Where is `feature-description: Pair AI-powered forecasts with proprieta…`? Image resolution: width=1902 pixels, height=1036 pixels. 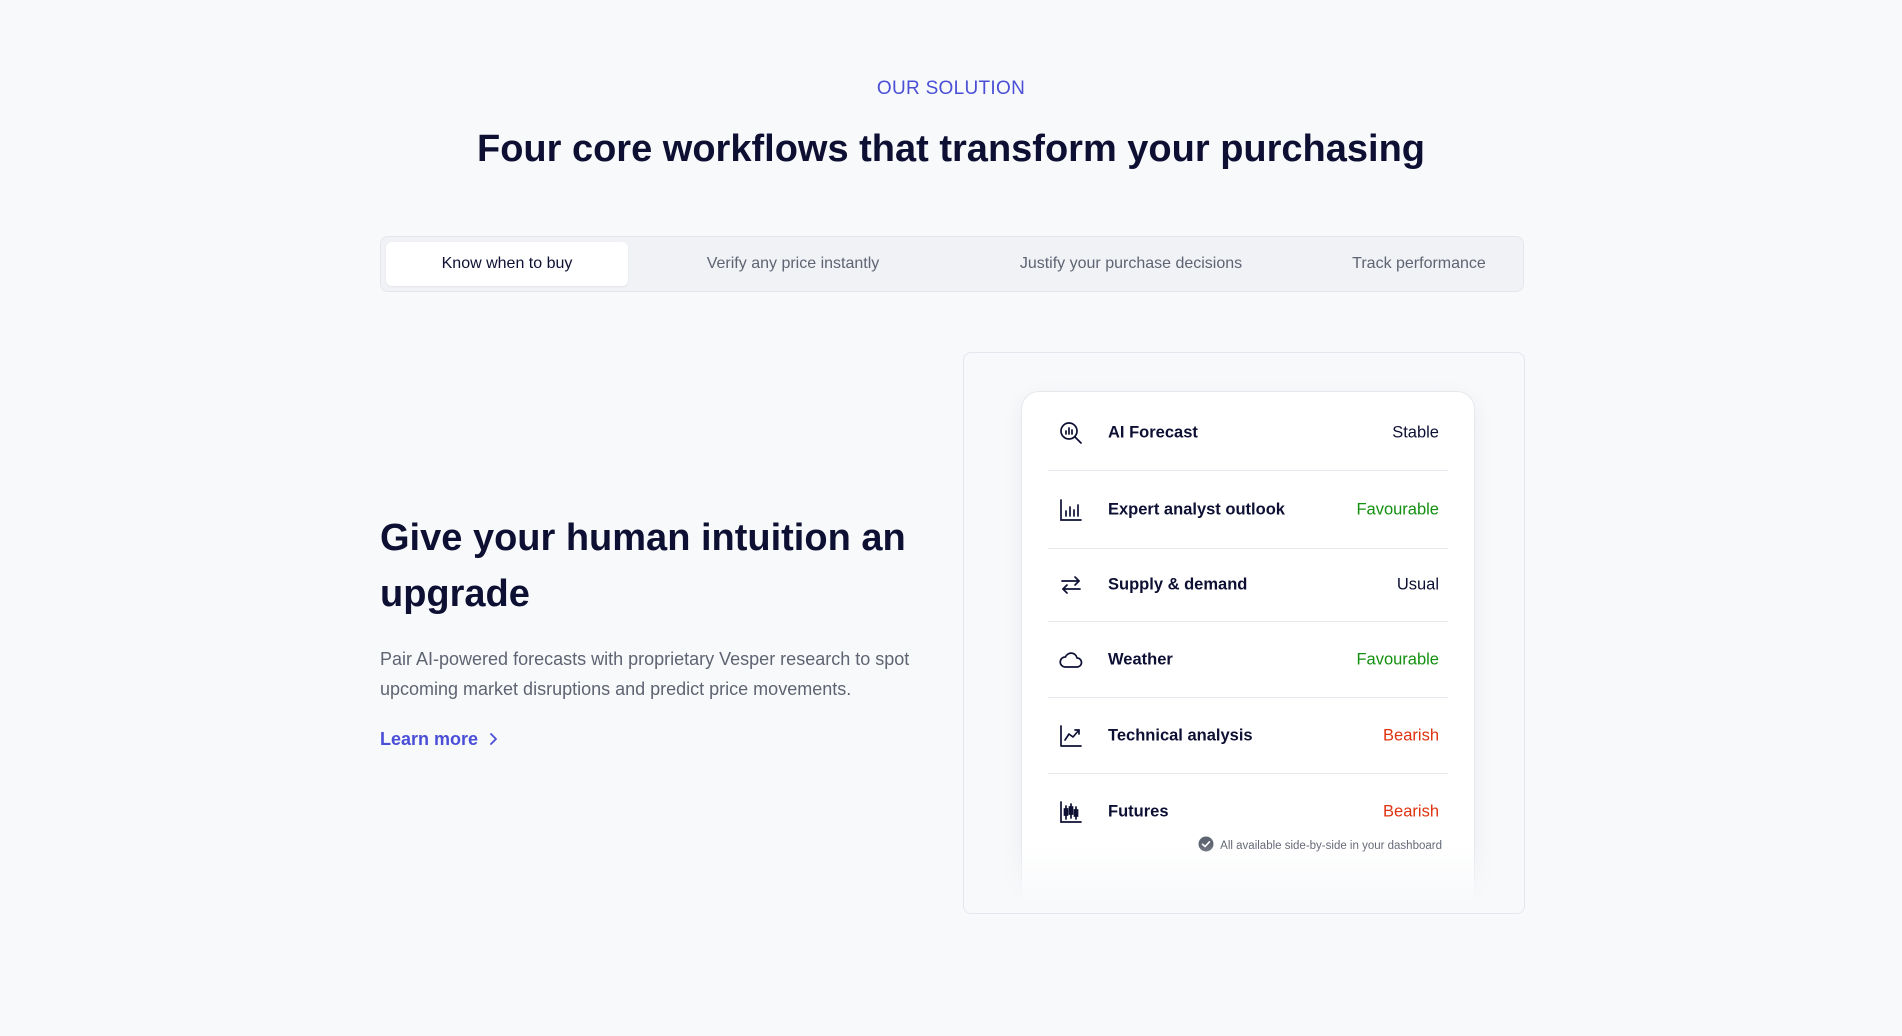
feature-description: Pair AI-powered forecasts with proprieta… is located at coordinates (645, 674).